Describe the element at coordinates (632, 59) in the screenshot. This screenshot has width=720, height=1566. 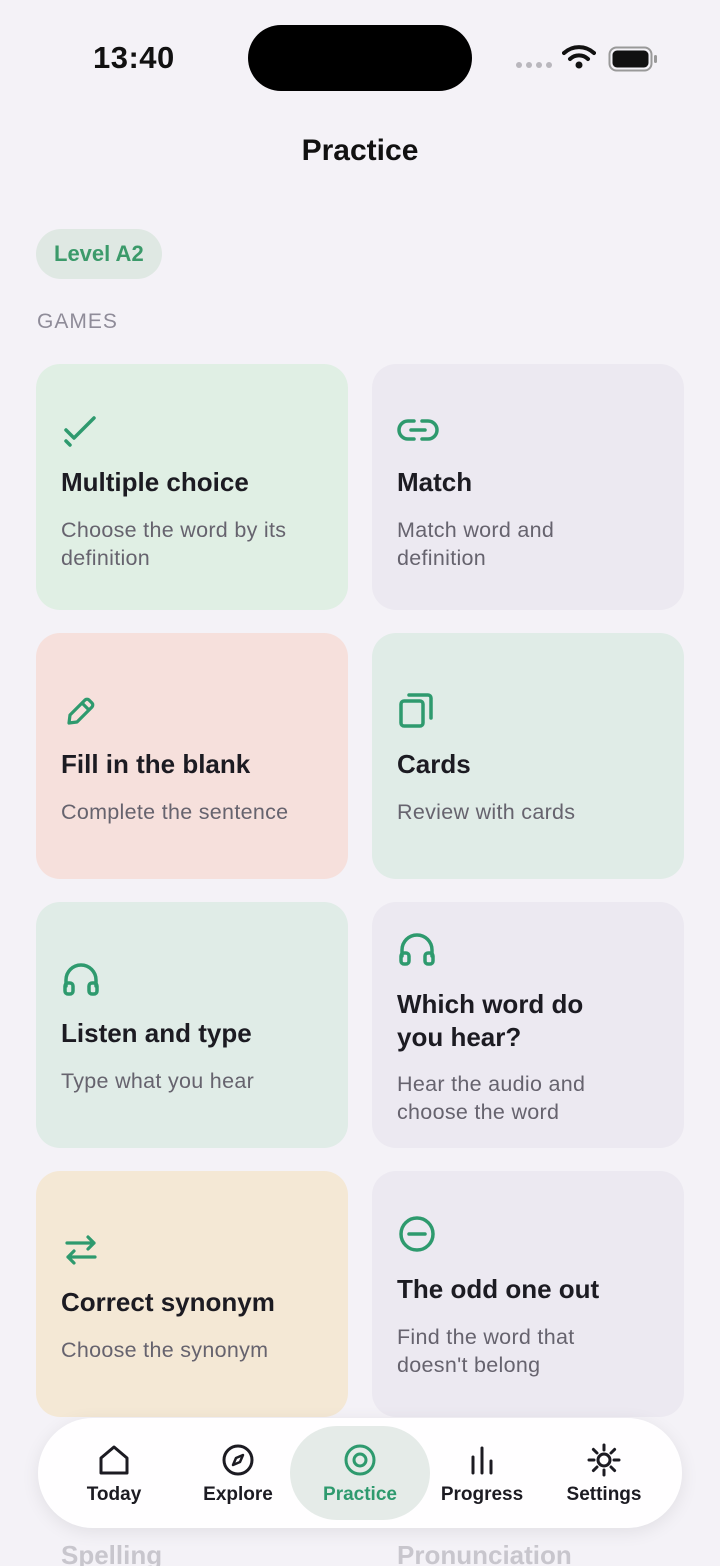
I see `battery-icon` at that location.